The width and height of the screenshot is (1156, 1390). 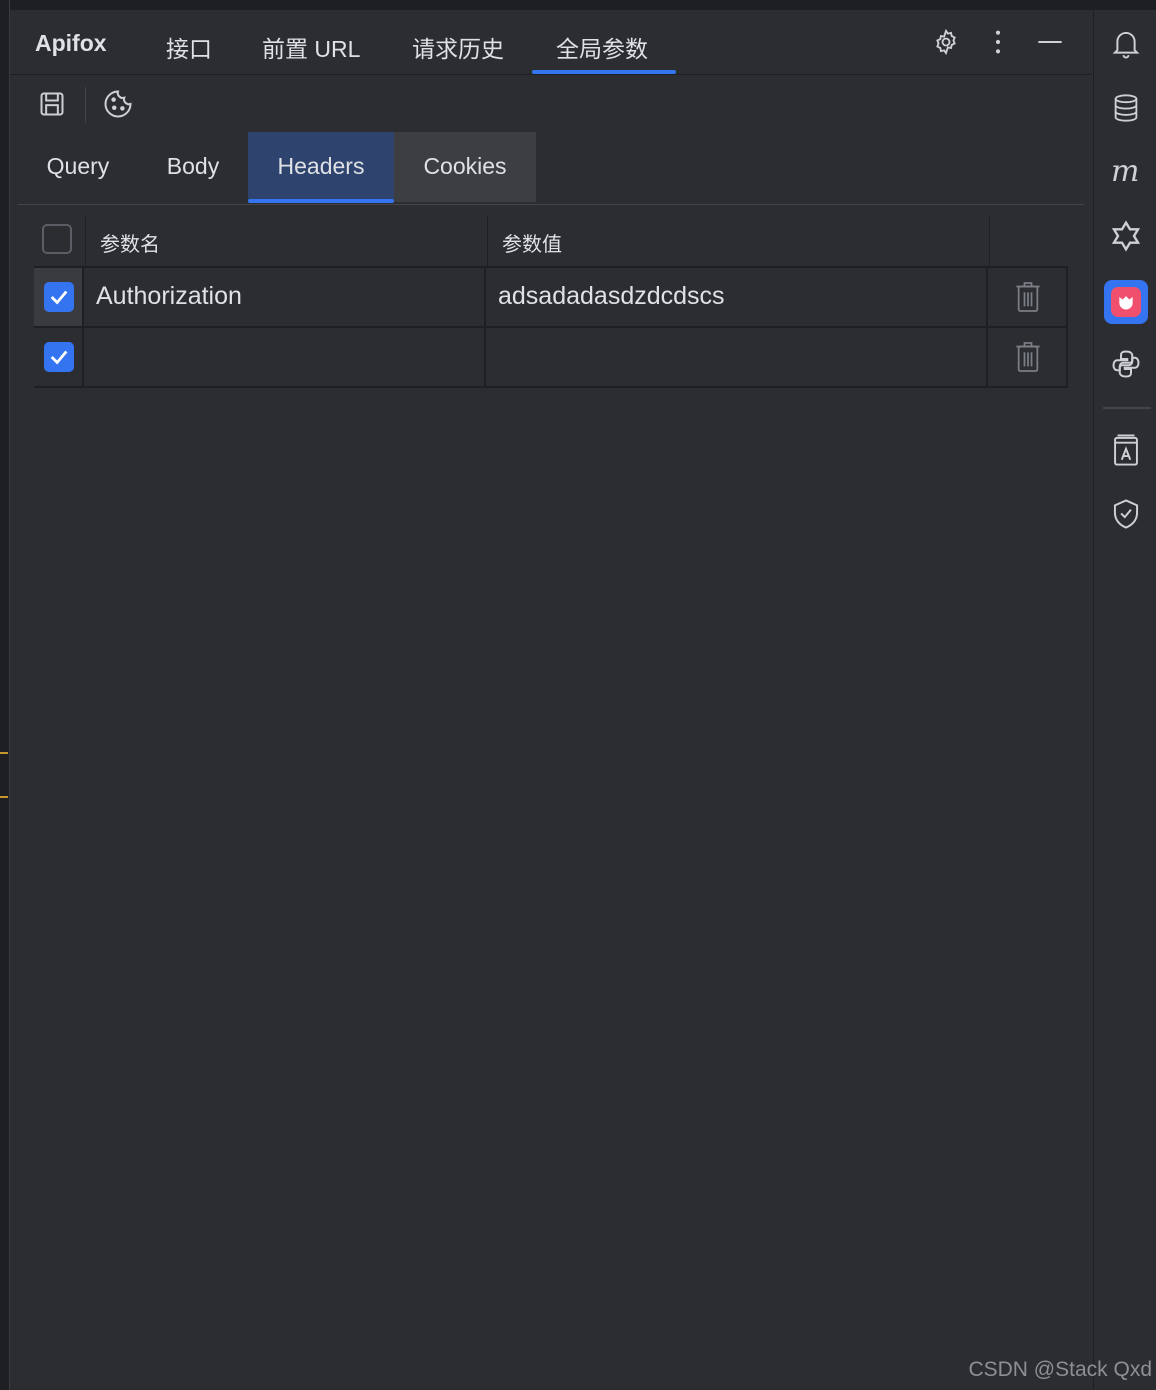 I want to click on param-value-cell: adsadadasdzdcdscs, so click(x=611, y=296).